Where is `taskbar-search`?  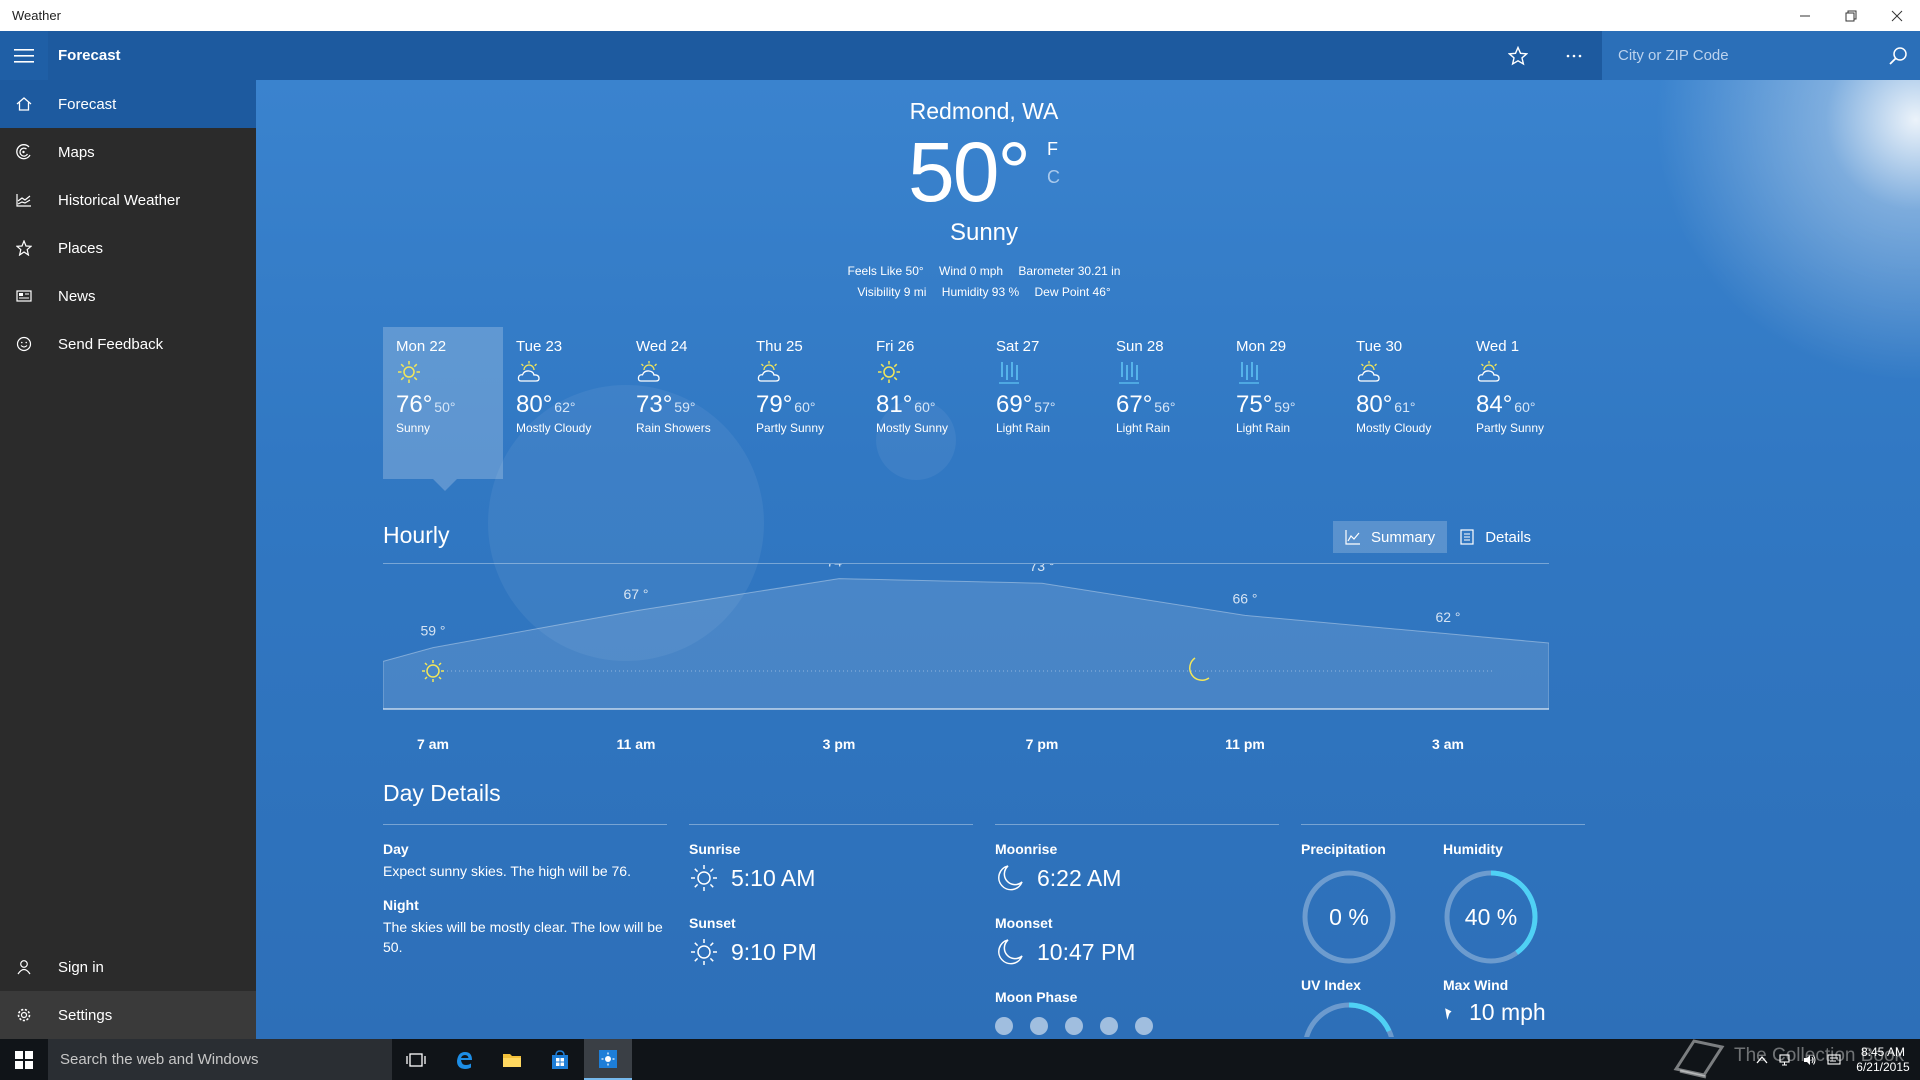
taskbar-search is located at coordinates (220, 1059).